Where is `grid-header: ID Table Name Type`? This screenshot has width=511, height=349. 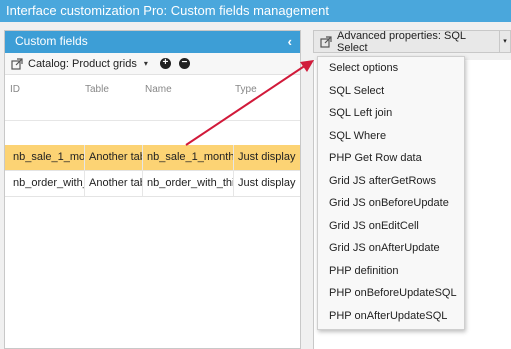
grid-header: ID Table Name Type is located at coordinates (152, 98).